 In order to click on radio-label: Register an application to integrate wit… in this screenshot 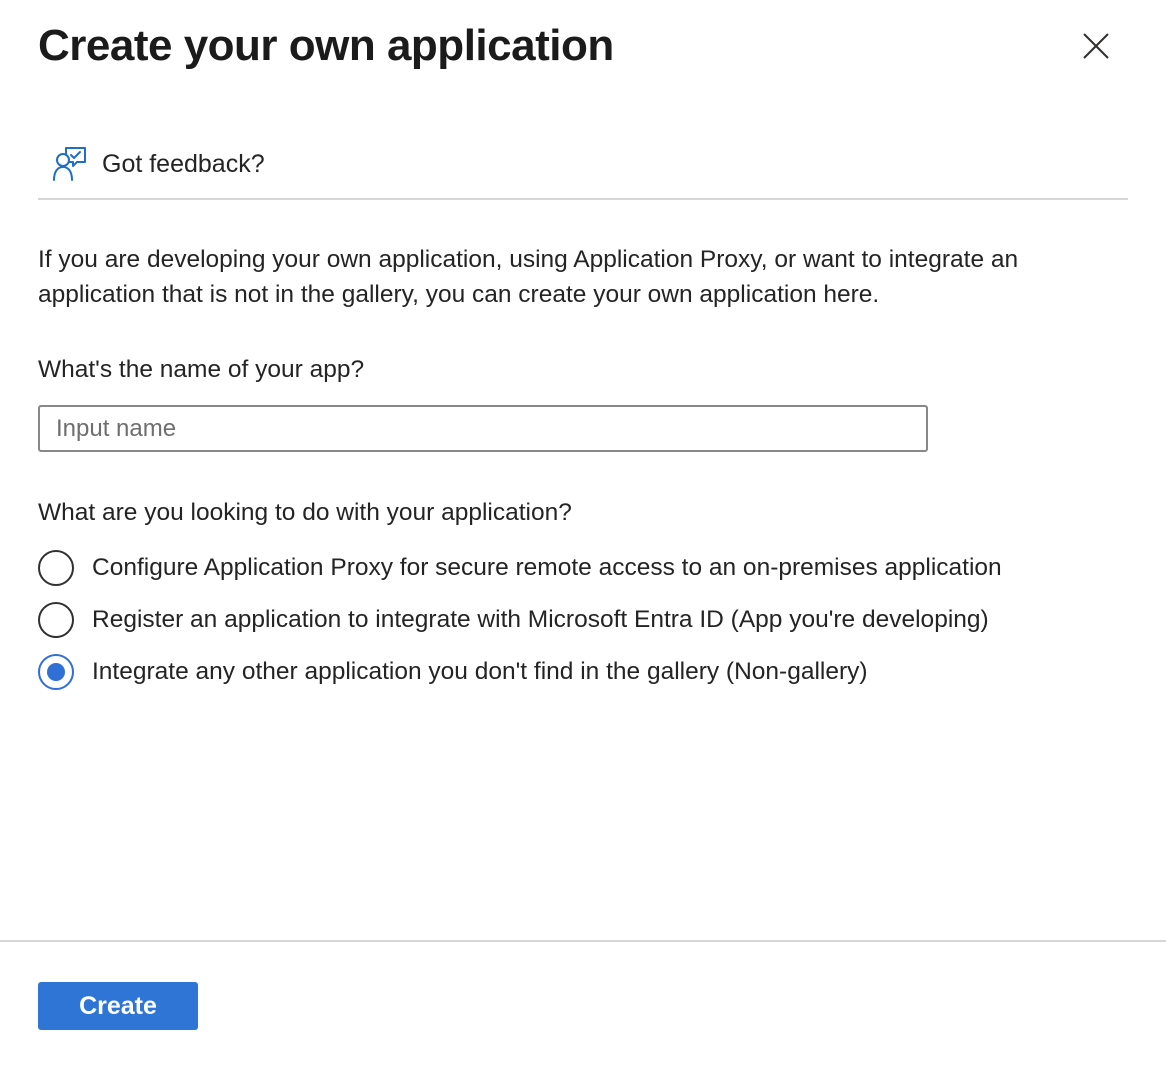, I will do `click(540, 619)`.